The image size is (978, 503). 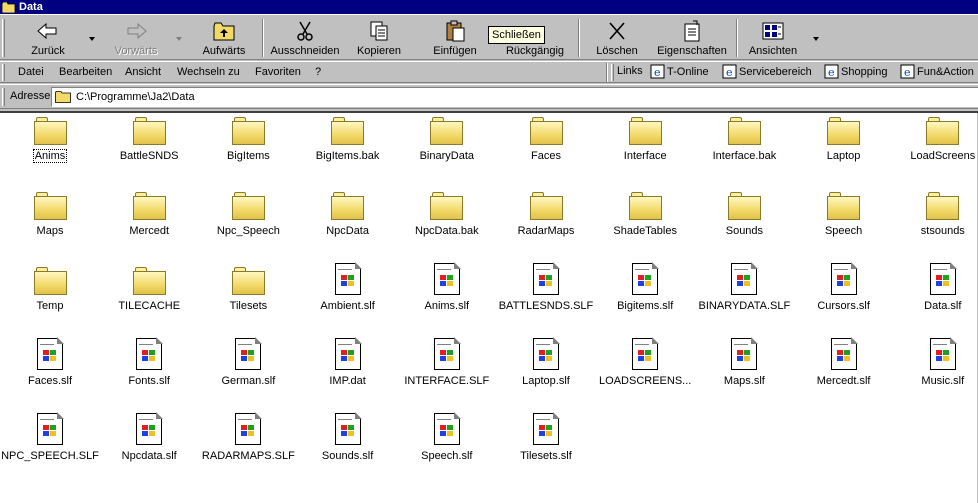 What do you see at coordinates (149, 139) in the screenshot?
I see `folder-item: BattleSNDS` at bounding box center [149, 139].